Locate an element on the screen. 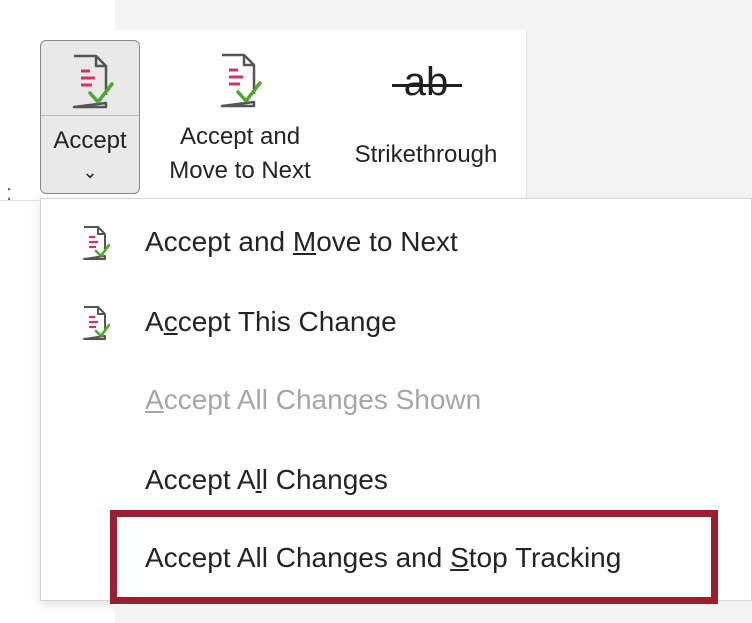 Image resolution: width=752 pixels, height=623 pixels. menu-item-label: Accept All Changes and Stop Tracking is located at coordinates (383, 557).